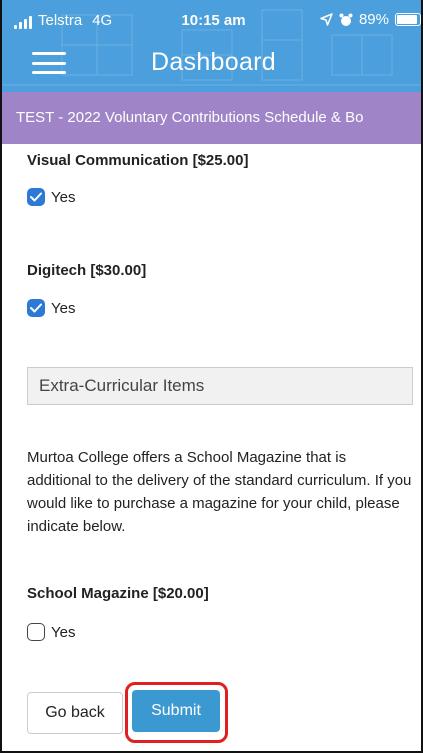 The width and height of the screenshot is (423, 753). Describe the element at coordinates (211, 20) in the screenshot. I see `status-bar: Telstra 4G 10:15 am 89%` at that location.